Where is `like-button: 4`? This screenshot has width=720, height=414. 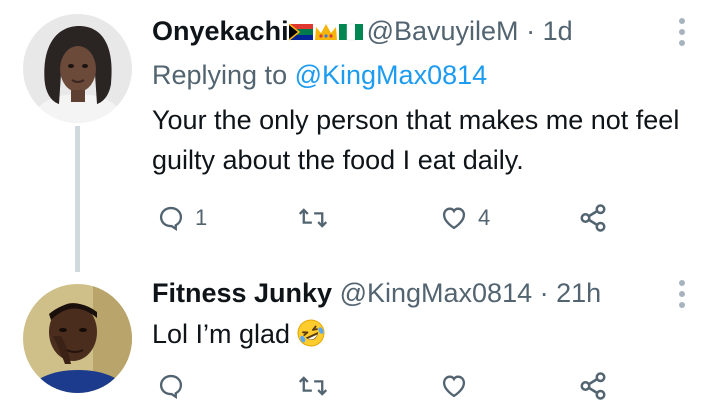
like-button: 4 is located at coordinates (465, 218).